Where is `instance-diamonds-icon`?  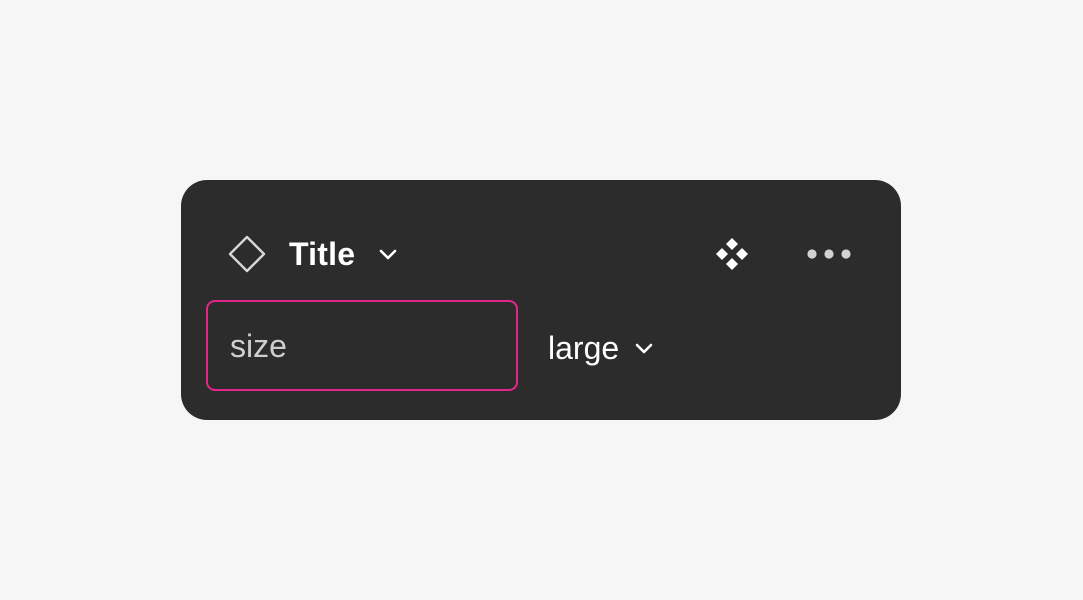 instance-diamonds-icon is located at coordinates (732, 254).